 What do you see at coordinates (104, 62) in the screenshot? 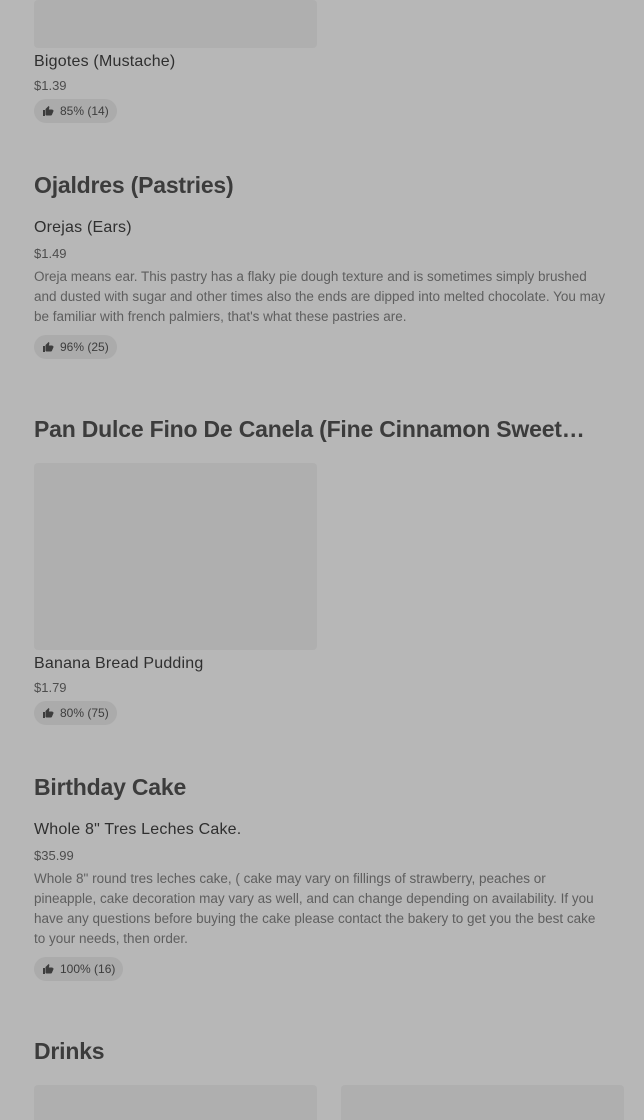
I see `item-name: Bigotes (Mustache)` at bounding box center [104, 62].